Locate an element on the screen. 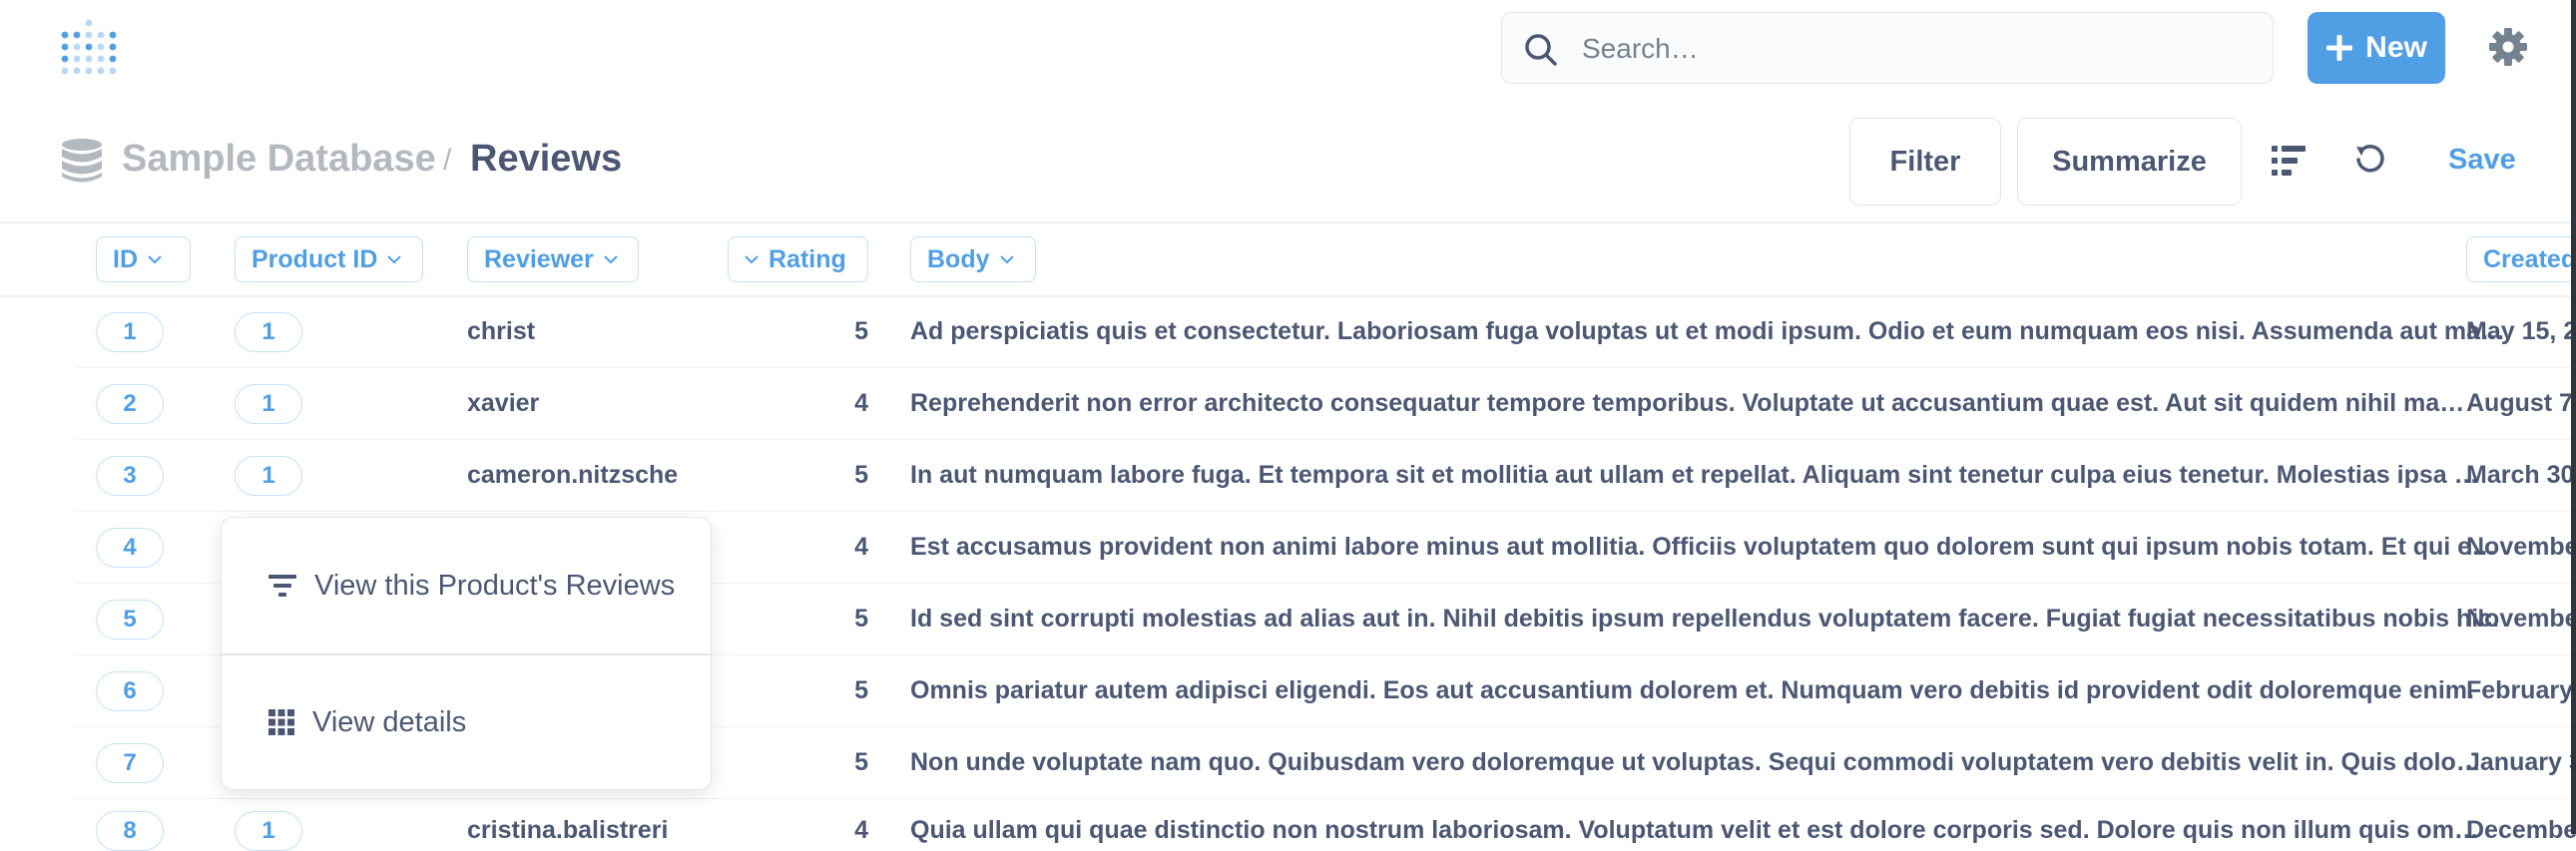 This screenshot has height=851, width=2576. column-header-rating: Rating is located at coordinates (798, 259).